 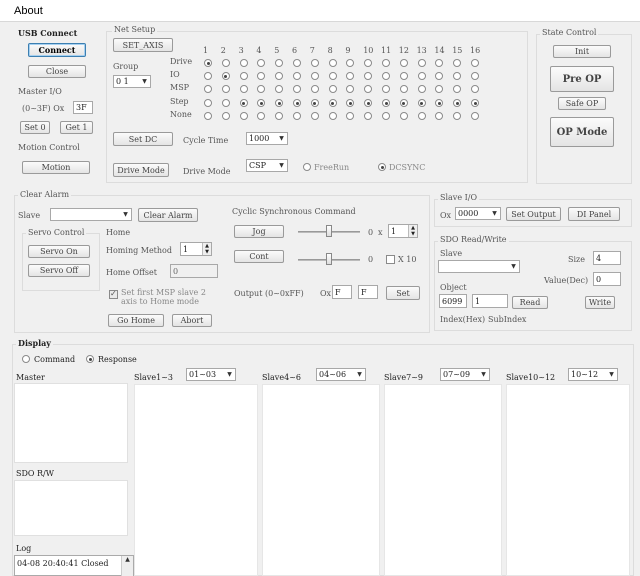 What do you see at coordinates (297, 89) in the screenshot?
I see `axis-6-row-2-radio` at bounding box center [297, 89].